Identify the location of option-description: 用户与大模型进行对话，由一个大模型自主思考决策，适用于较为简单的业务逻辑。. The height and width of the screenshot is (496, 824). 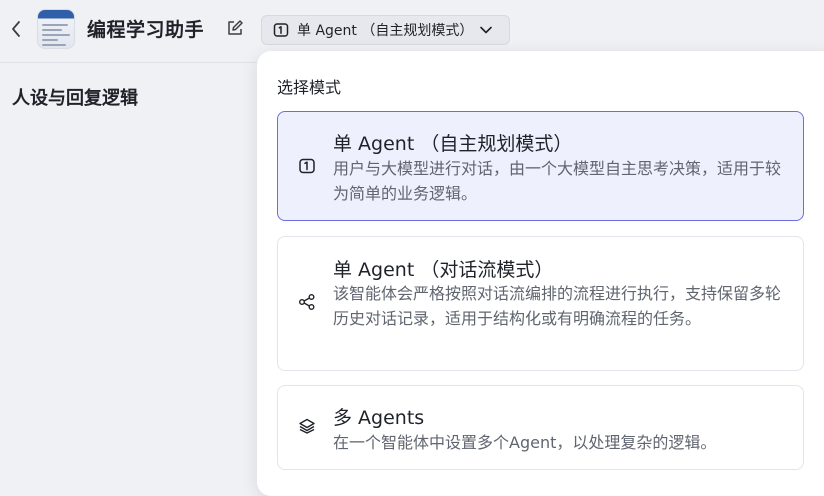
(557, 181).